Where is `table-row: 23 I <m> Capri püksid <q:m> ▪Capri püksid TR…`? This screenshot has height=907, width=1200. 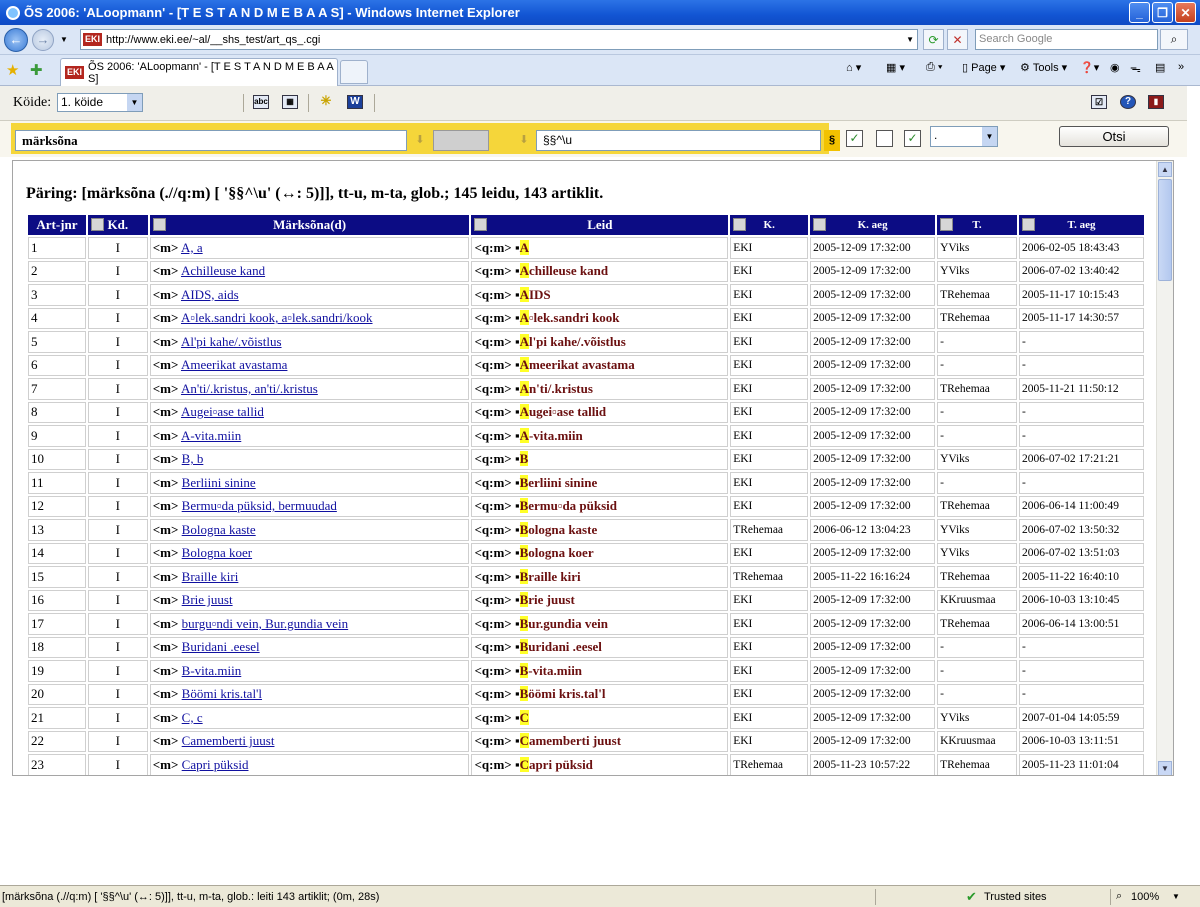
table-row: 23 I <m> Capri püksid <q:m> ▪Capri püksid TR… is located at coordinates (586, 764).